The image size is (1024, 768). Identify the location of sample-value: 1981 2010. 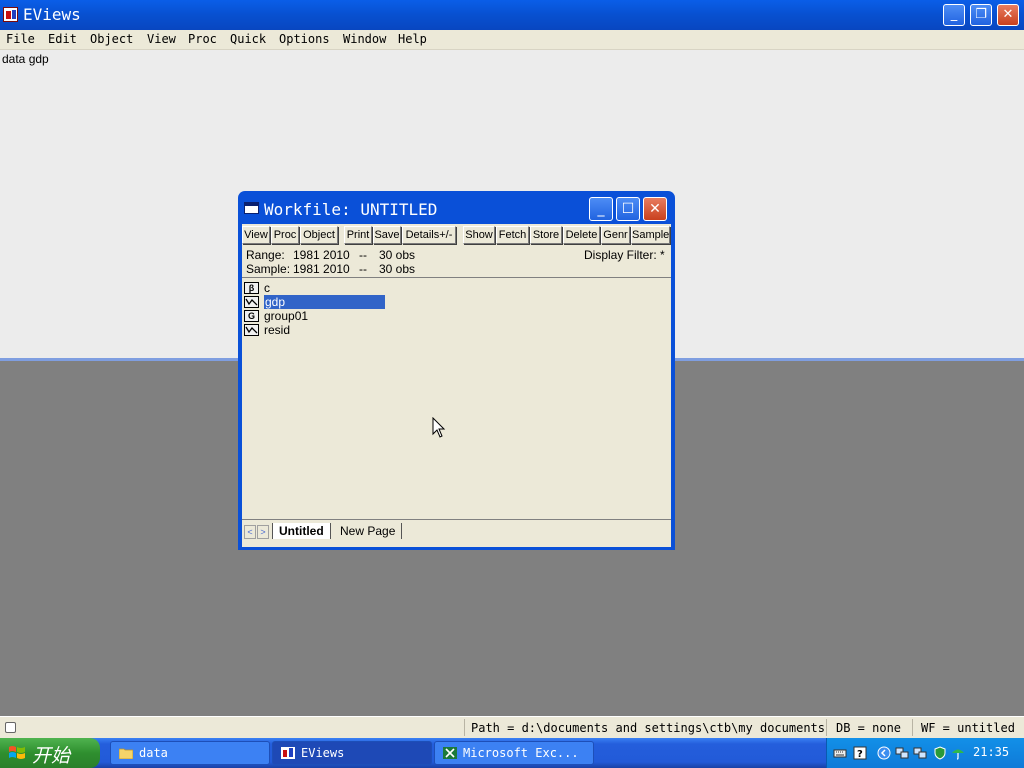
(321, 269).